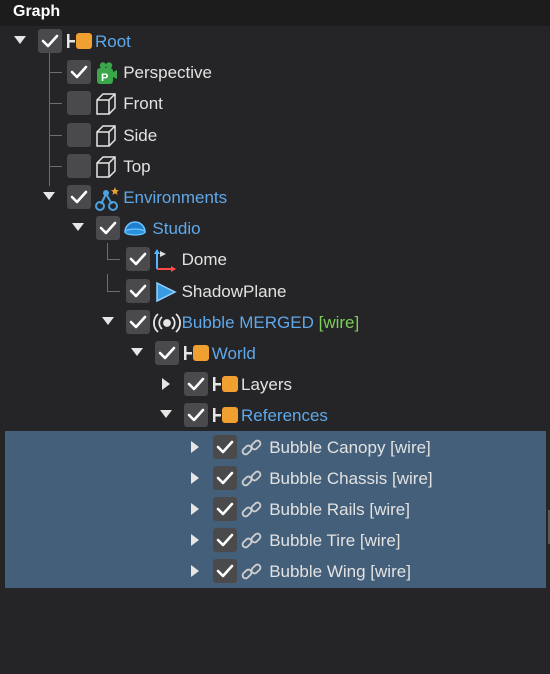  What do you see at coordinates (176, 229) in the screenshot?
I see `node-label: Studio` at bounding box center [176, 229].